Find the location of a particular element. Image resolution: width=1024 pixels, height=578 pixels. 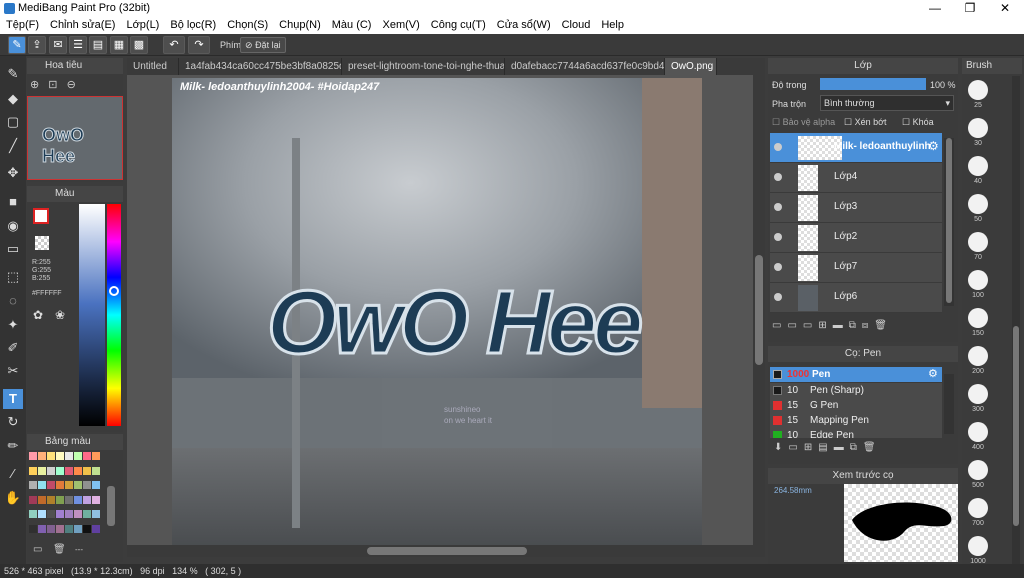

blend-select: Bình thường ▾ is located at coordinates (887, 103).